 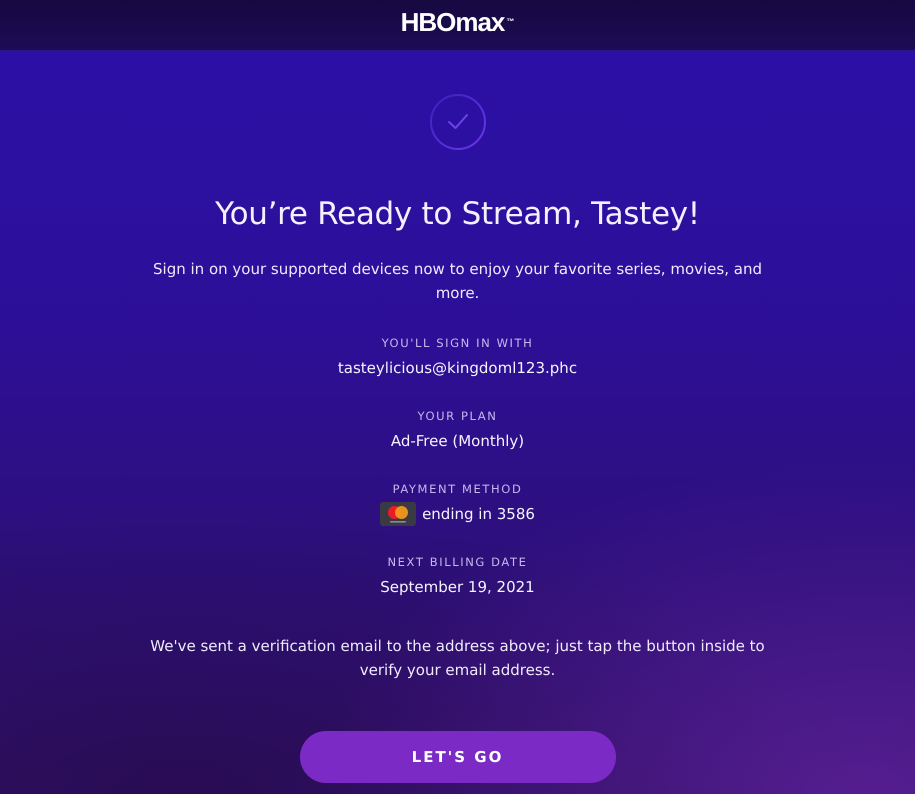 I want to click on detail-value: September 19, 2021, so click(x=457, y=587).